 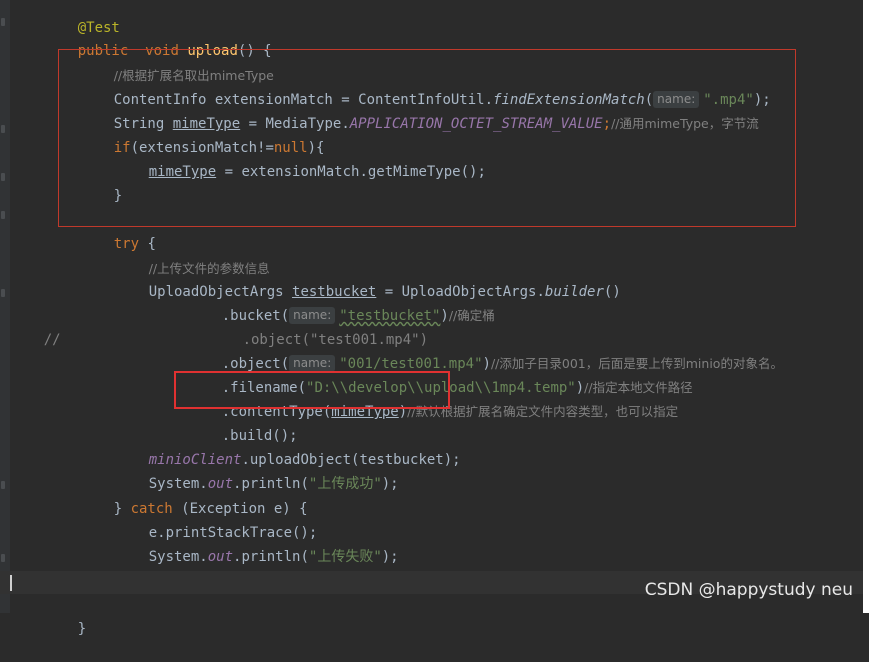 What do you see at coordinates (177, 63) in the screenshot?
I see `code-line-comment-mime: //根据扩展名取出mimeType` at bounding box center [177, 63].